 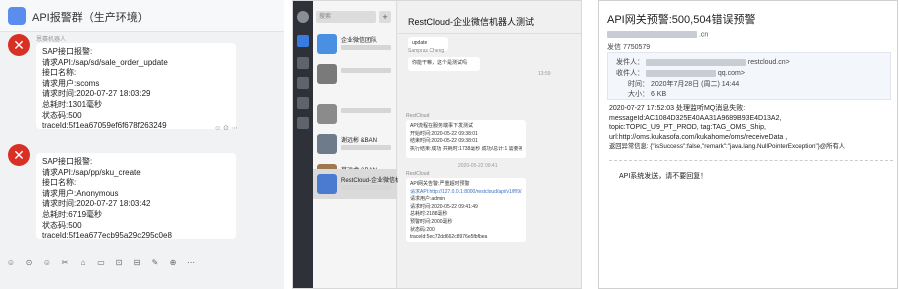 What do you see at coordinates (638, 94) in the screenshot?
I see `size-label: 大小：` at bounding box center [638, 94].